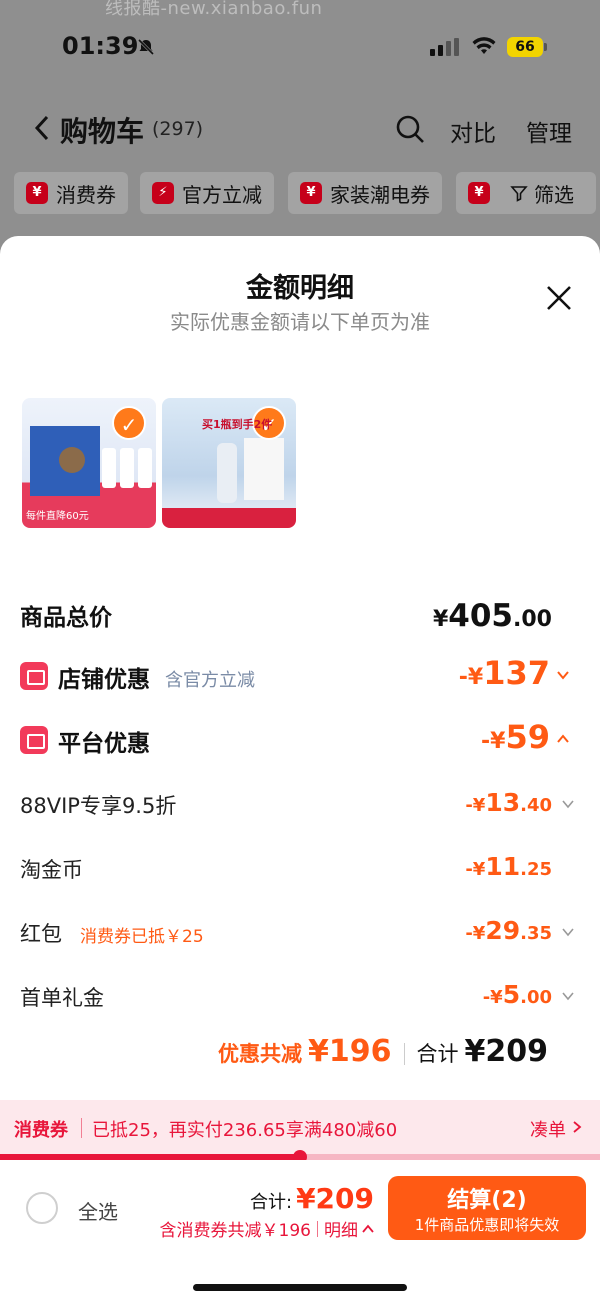  I want to click on close-icon, so click(559, 298).